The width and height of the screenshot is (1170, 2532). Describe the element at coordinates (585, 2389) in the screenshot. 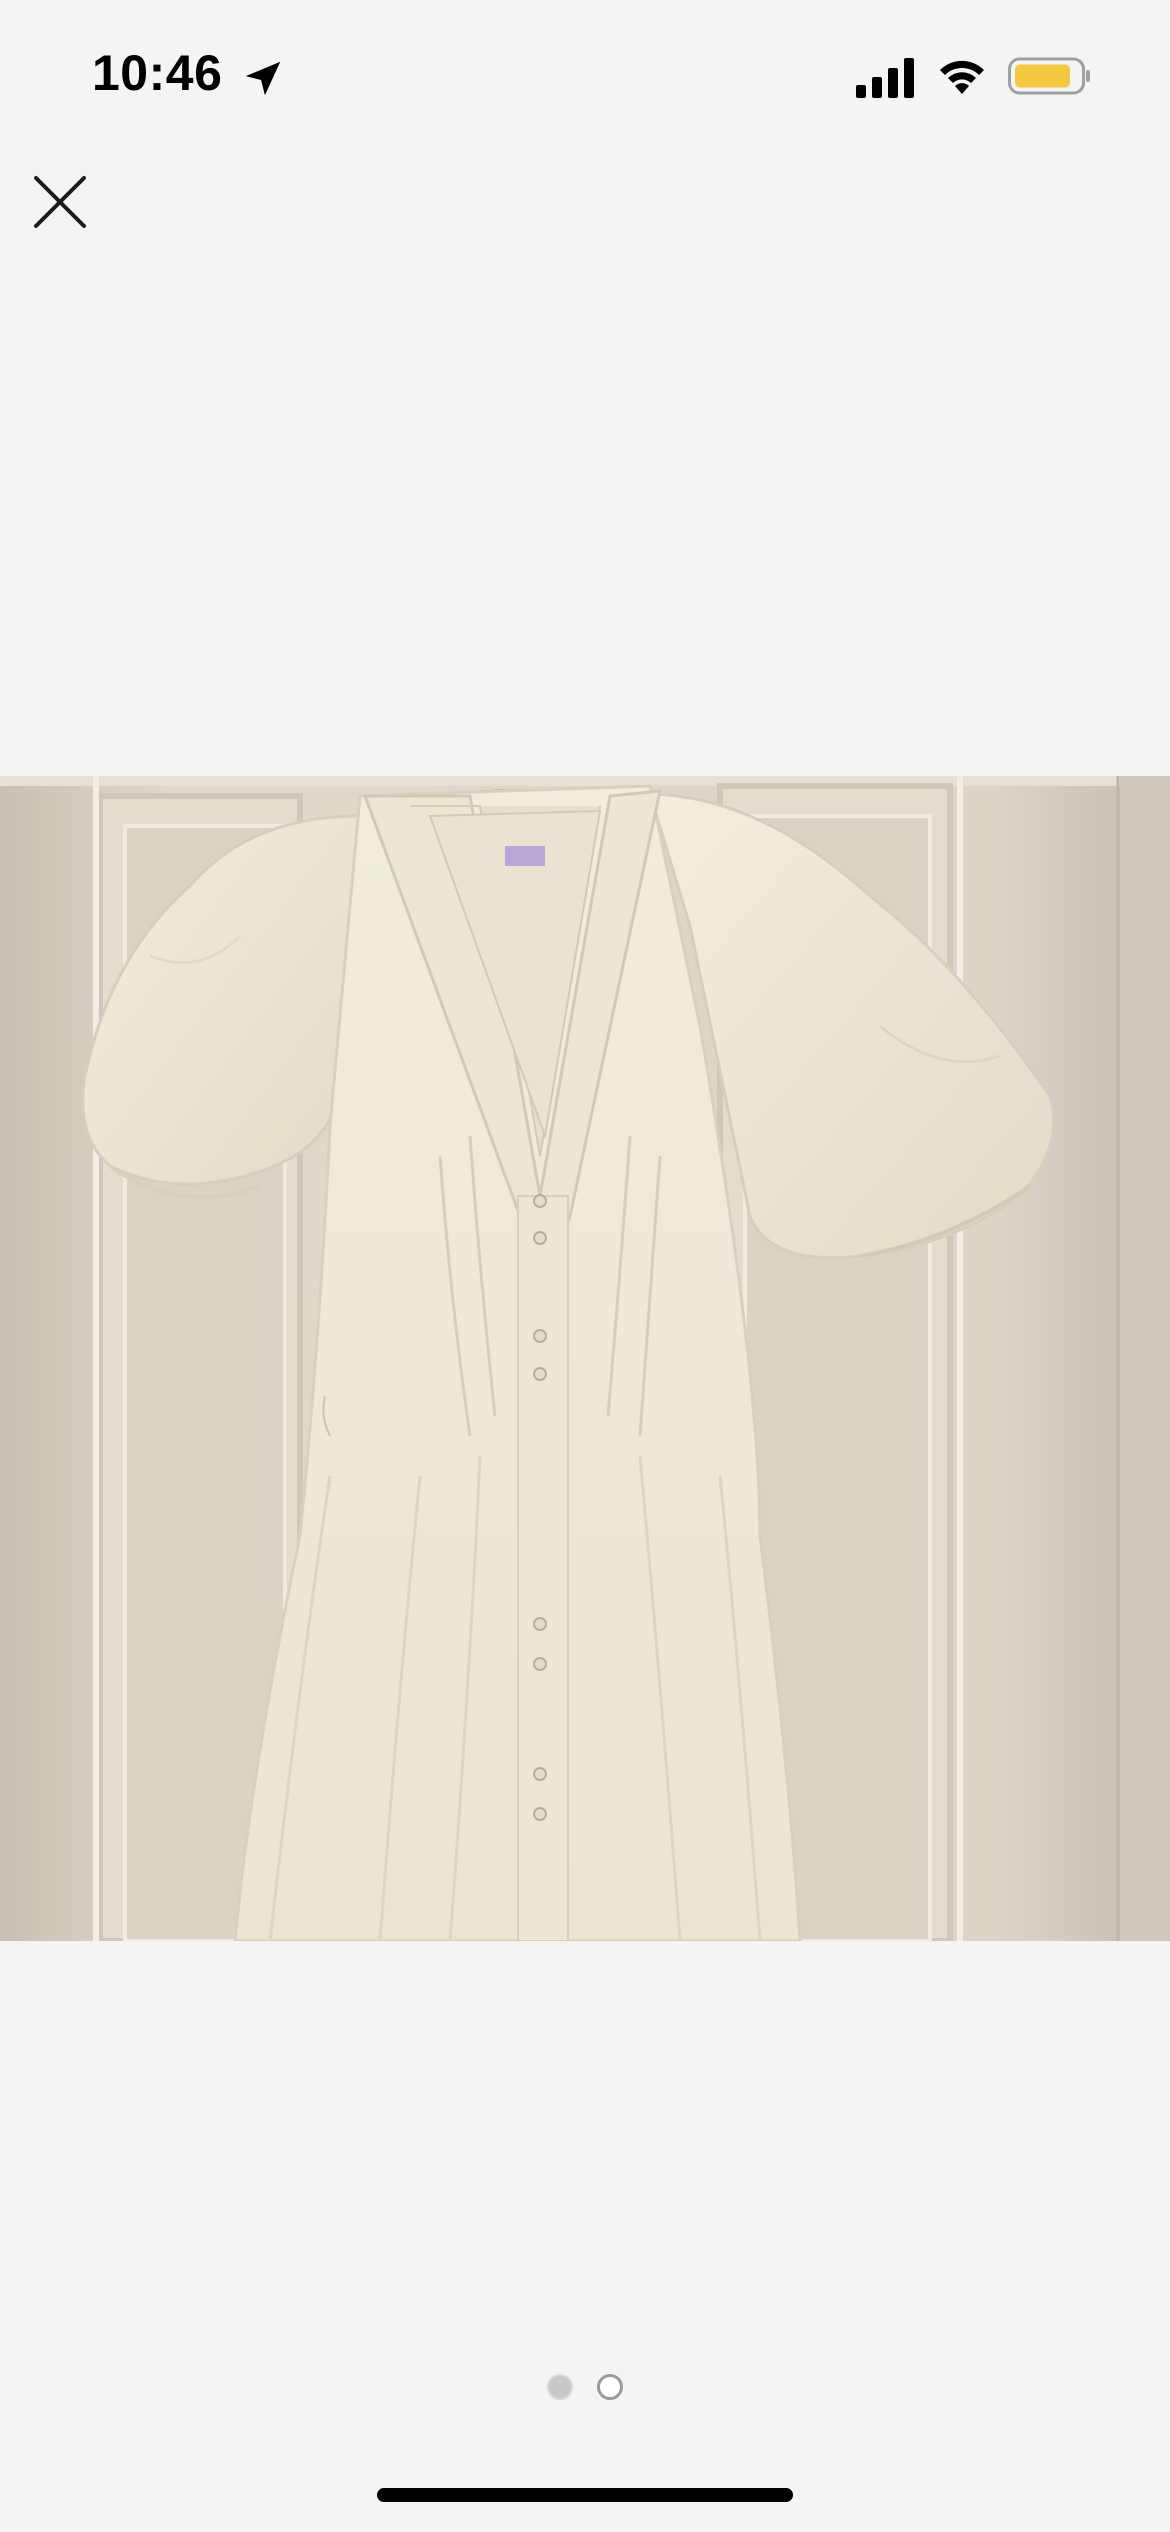

I see `photo-pager` at that location.